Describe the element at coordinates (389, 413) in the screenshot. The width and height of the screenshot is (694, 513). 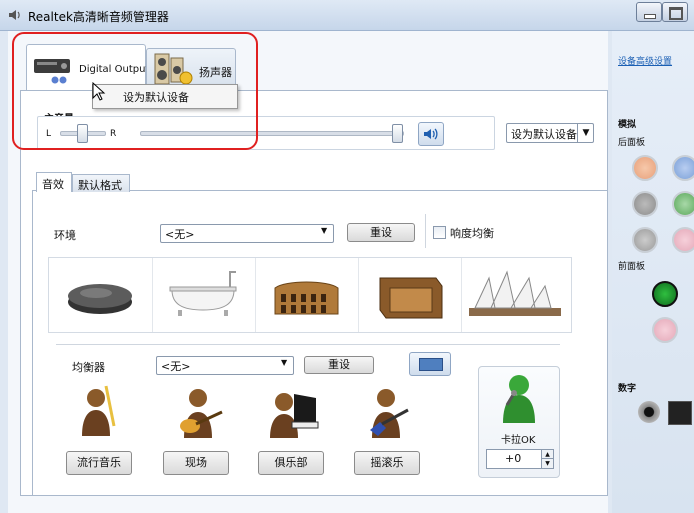
I see `rock-guitarist-icon` at that location.